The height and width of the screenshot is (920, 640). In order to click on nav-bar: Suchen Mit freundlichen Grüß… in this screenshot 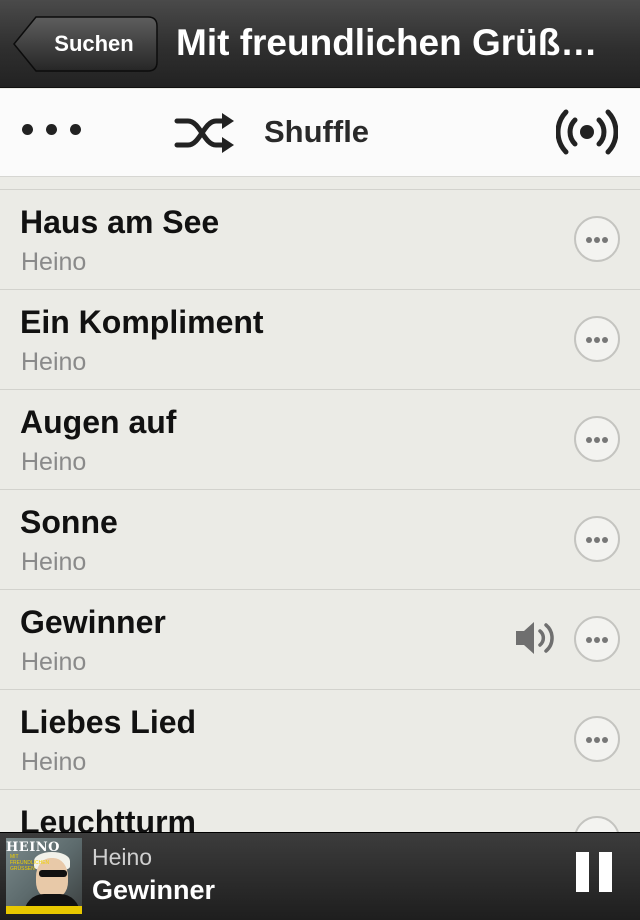, I will do `click(320, 44)`.